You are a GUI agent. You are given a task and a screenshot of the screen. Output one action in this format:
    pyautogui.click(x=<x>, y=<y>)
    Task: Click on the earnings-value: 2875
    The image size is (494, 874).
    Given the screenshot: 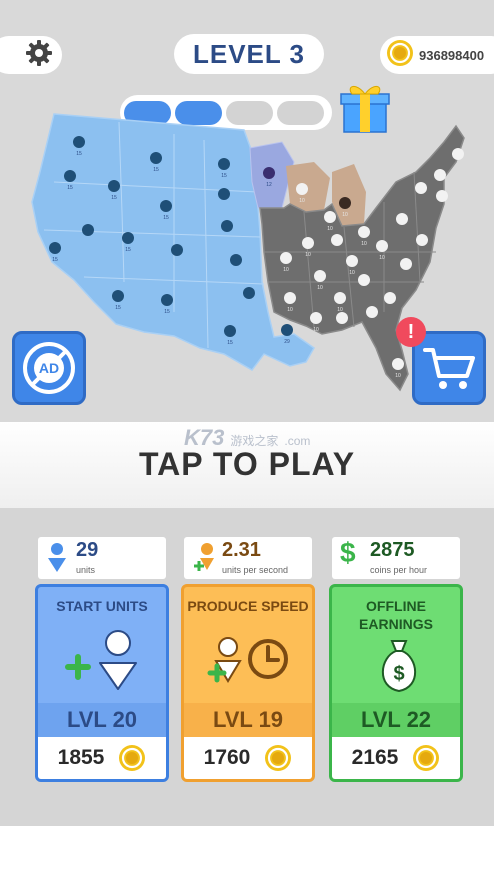 What is the action you would take?
    pyautogui.click(x=392, y=550)
    